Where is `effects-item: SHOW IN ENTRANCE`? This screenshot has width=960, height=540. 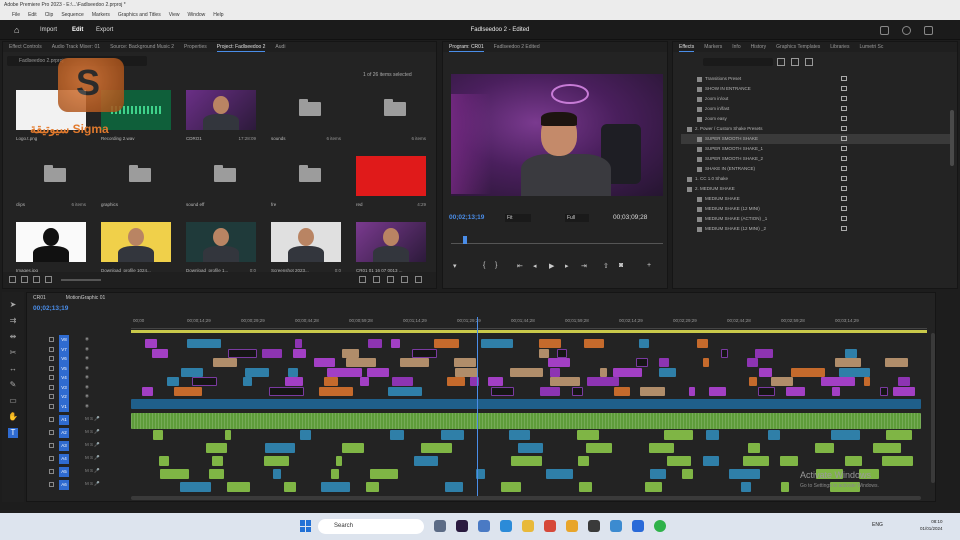 effects-item: SHOW IN ENTRANCE is located at coordinates (816, 89).